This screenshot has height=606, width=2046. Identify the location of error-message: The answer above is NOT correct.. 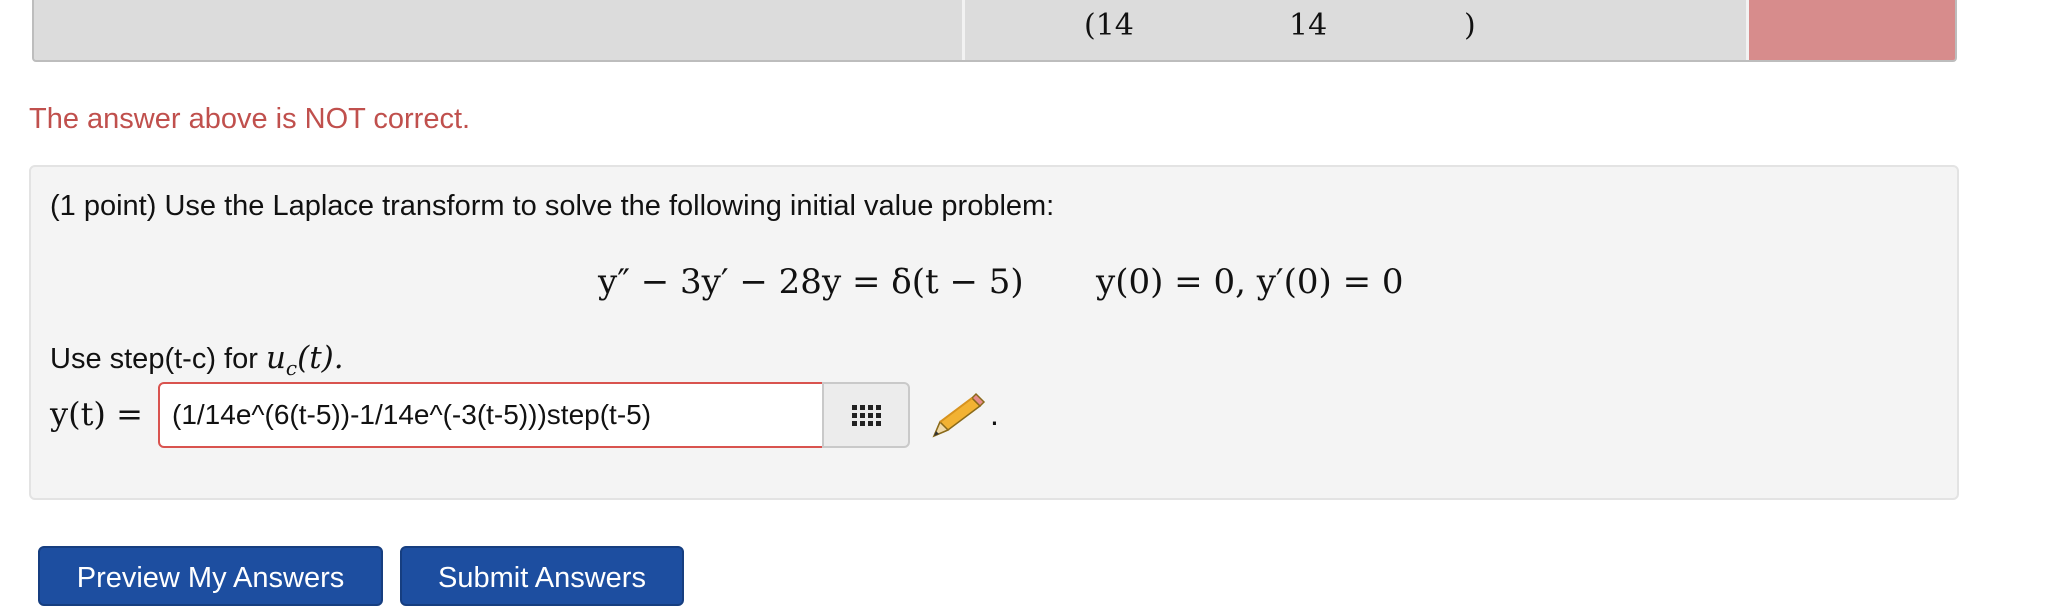
(250, 119).